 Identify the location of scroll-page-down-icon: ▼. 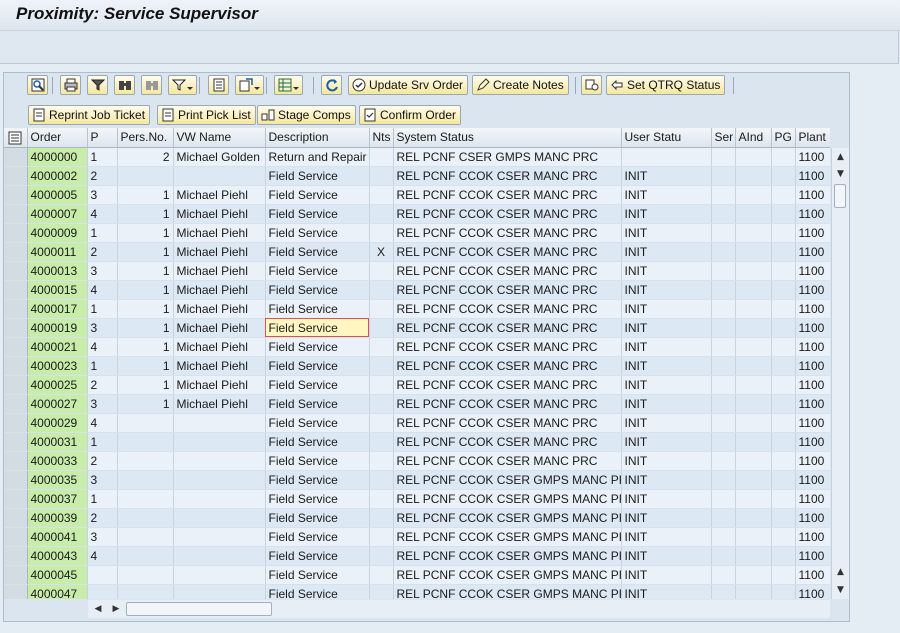
(840, 589).